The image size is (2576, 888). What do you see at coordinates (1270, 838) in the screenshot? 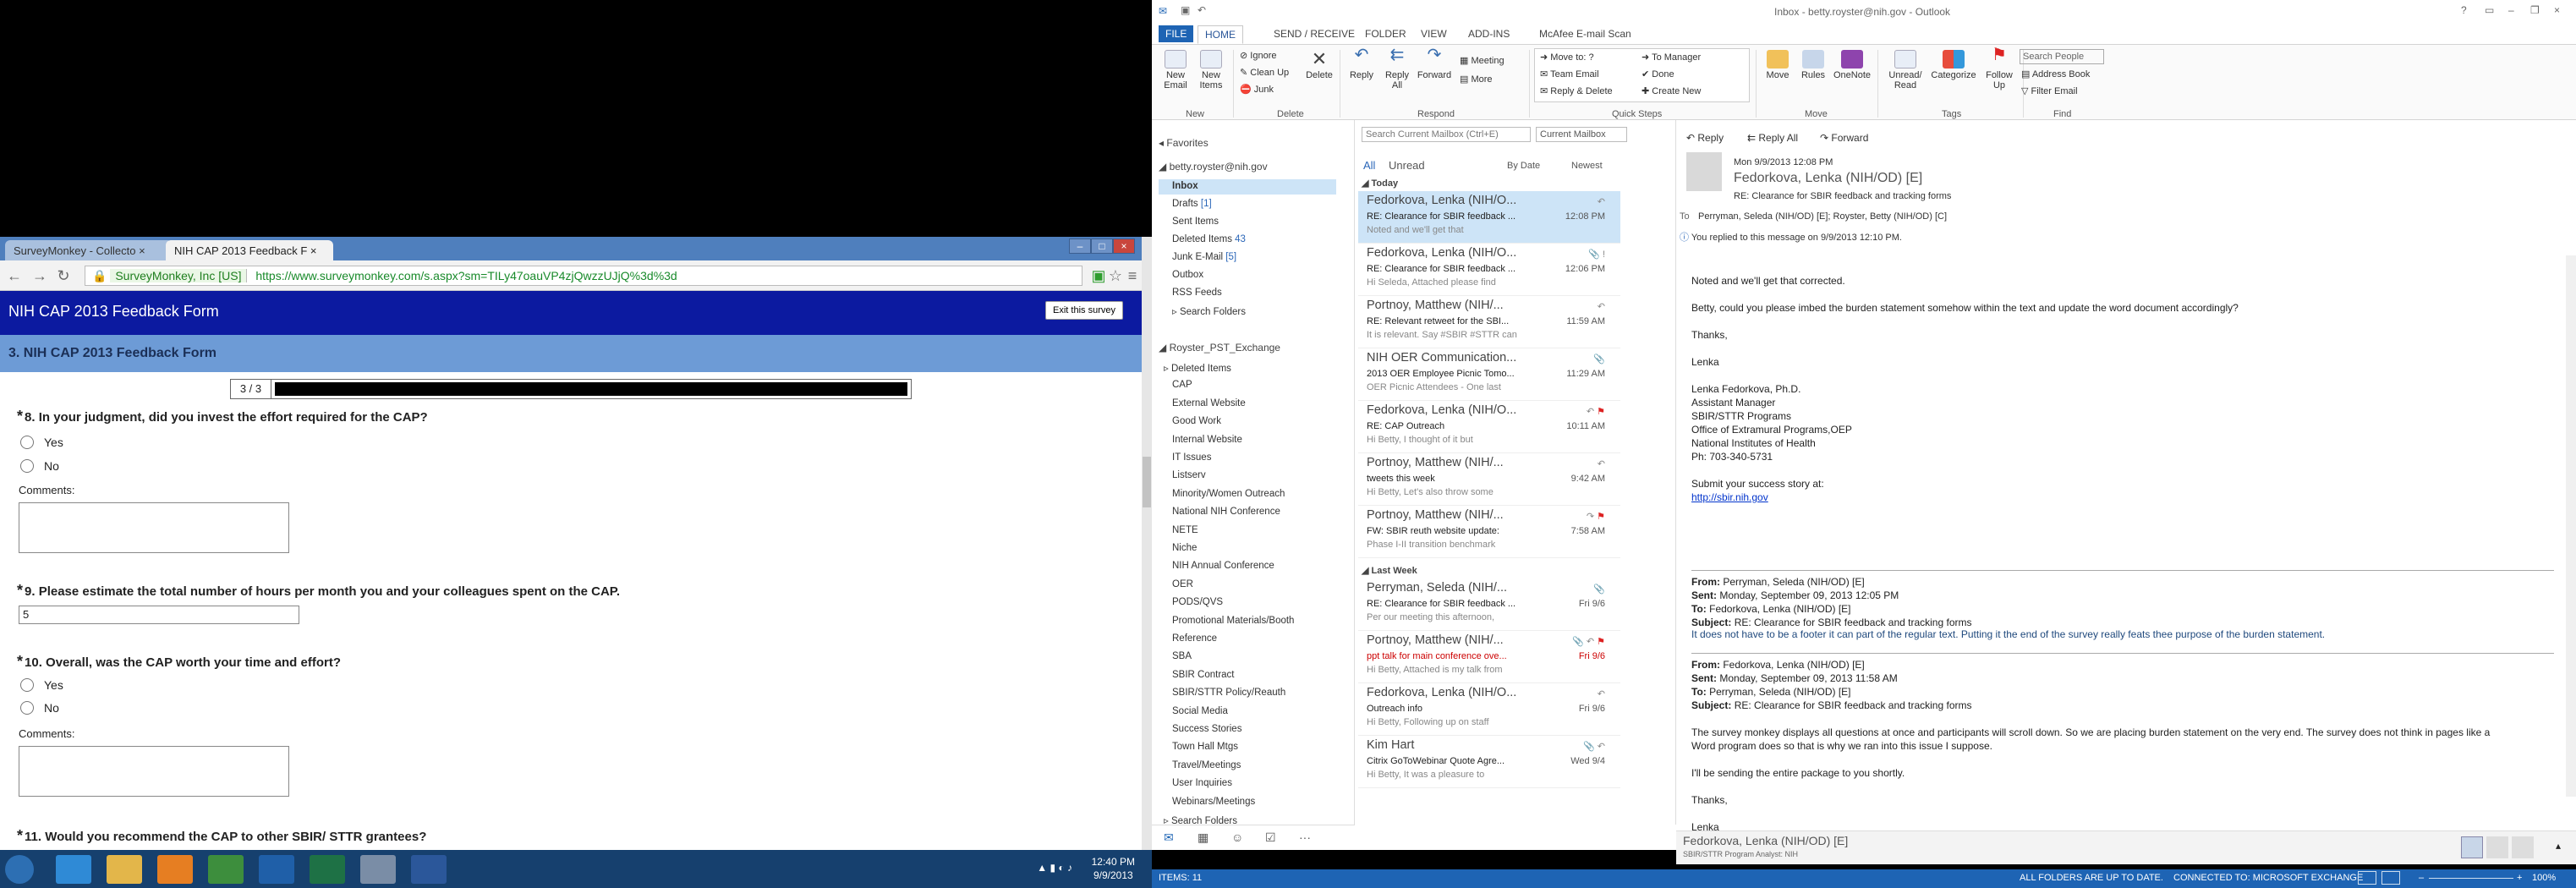
I see `tasks-icon: ☑` at bounding box center [1270, 838].